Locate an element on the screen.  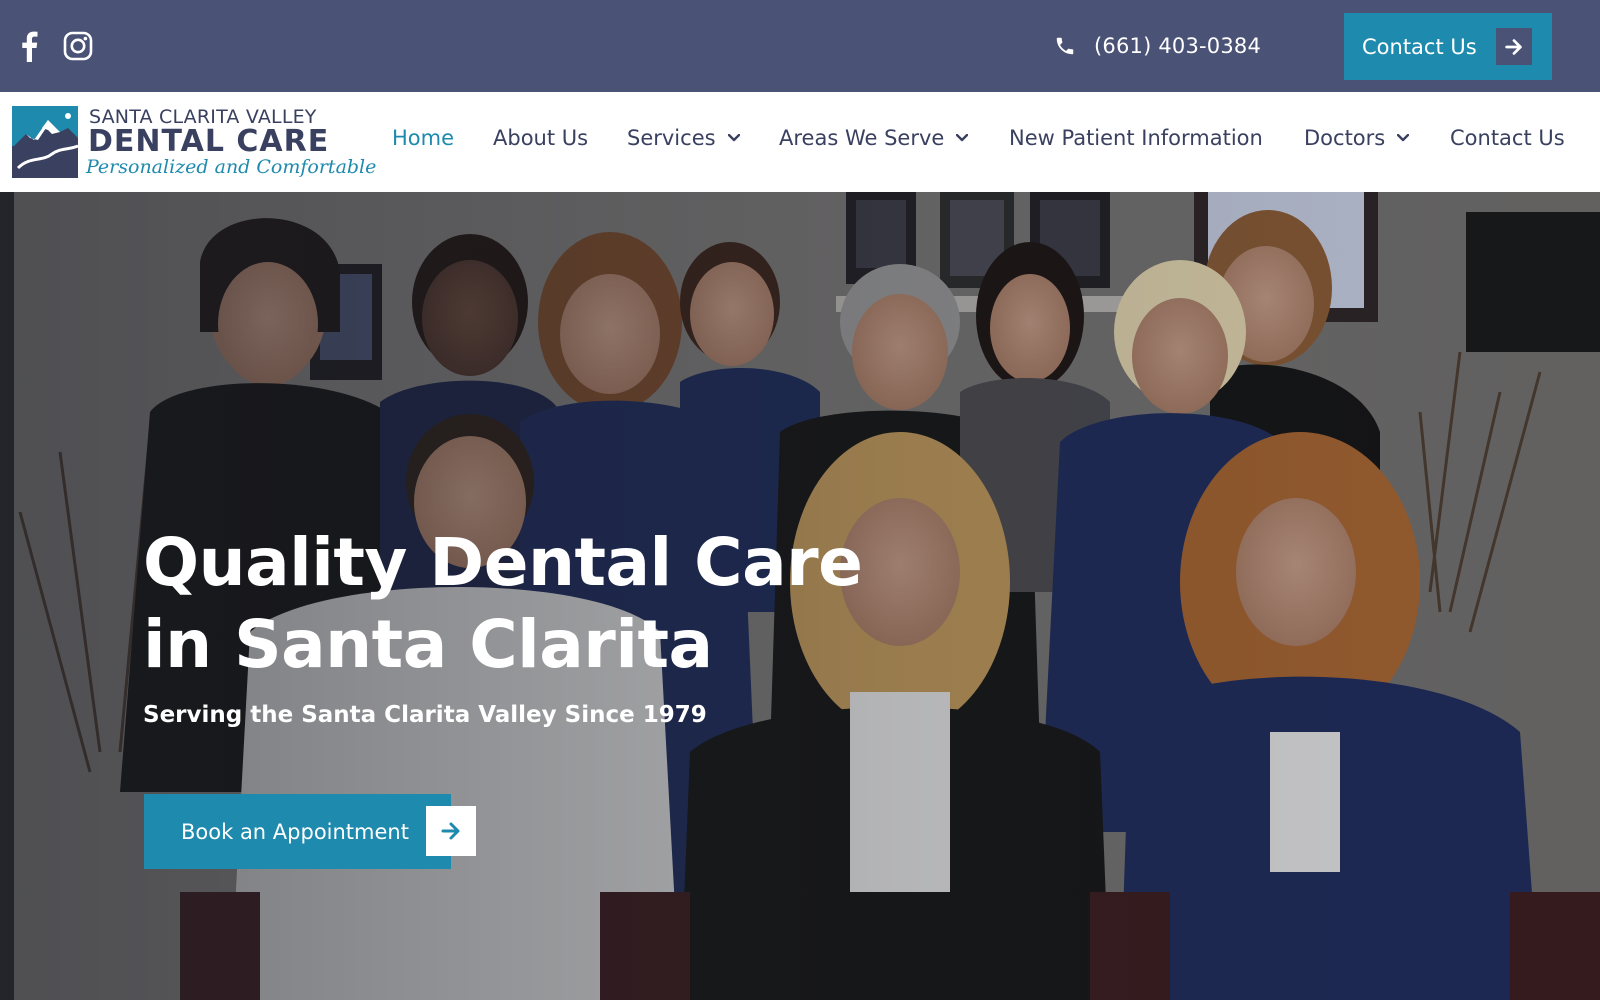
facebook-icon is located at coordinates (30, 46).